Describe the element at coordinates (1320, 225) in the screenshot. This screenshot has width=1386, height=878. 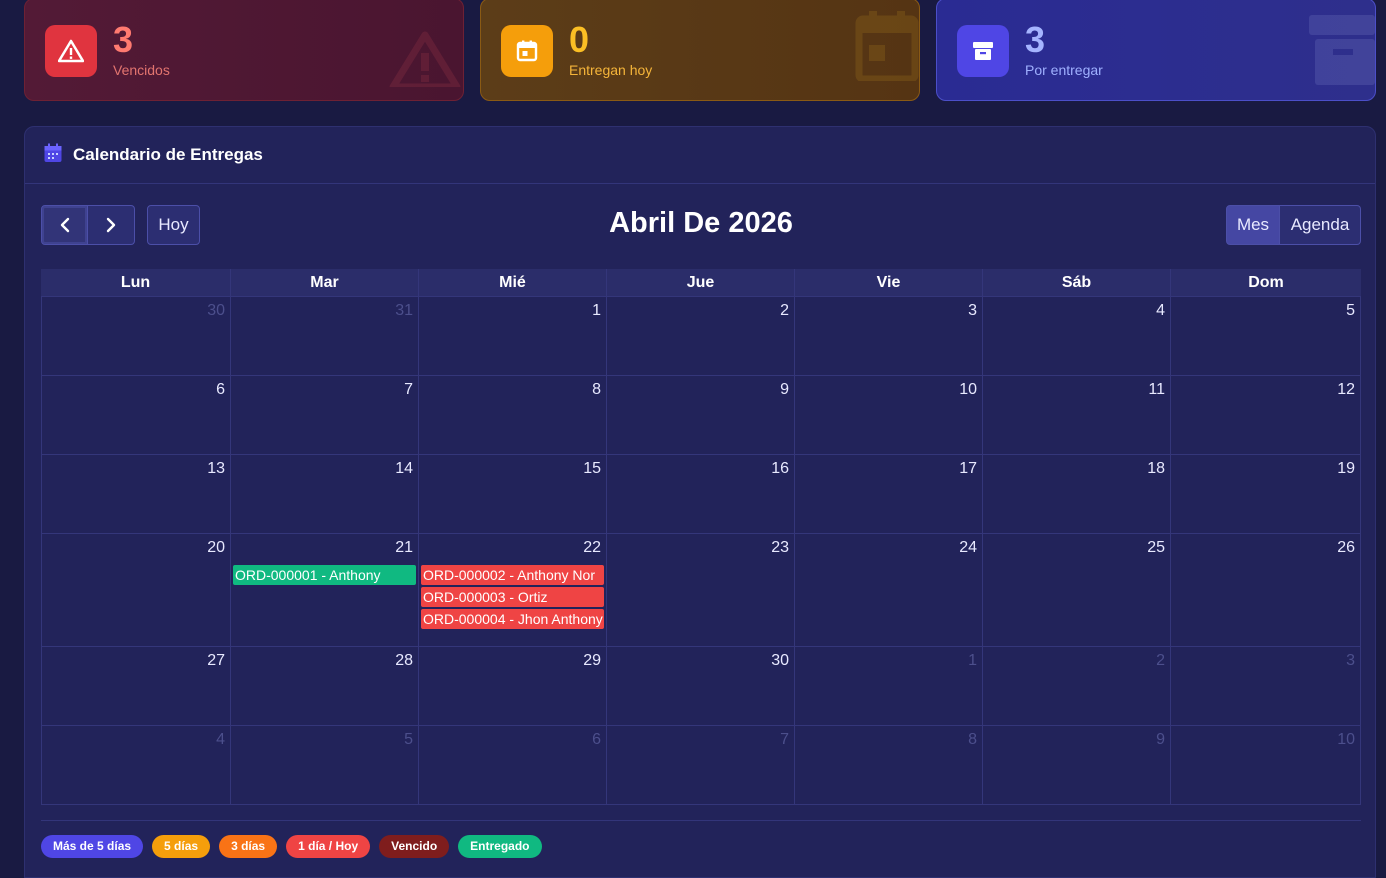
I see `view-agenda-button: Agenda` at that location.